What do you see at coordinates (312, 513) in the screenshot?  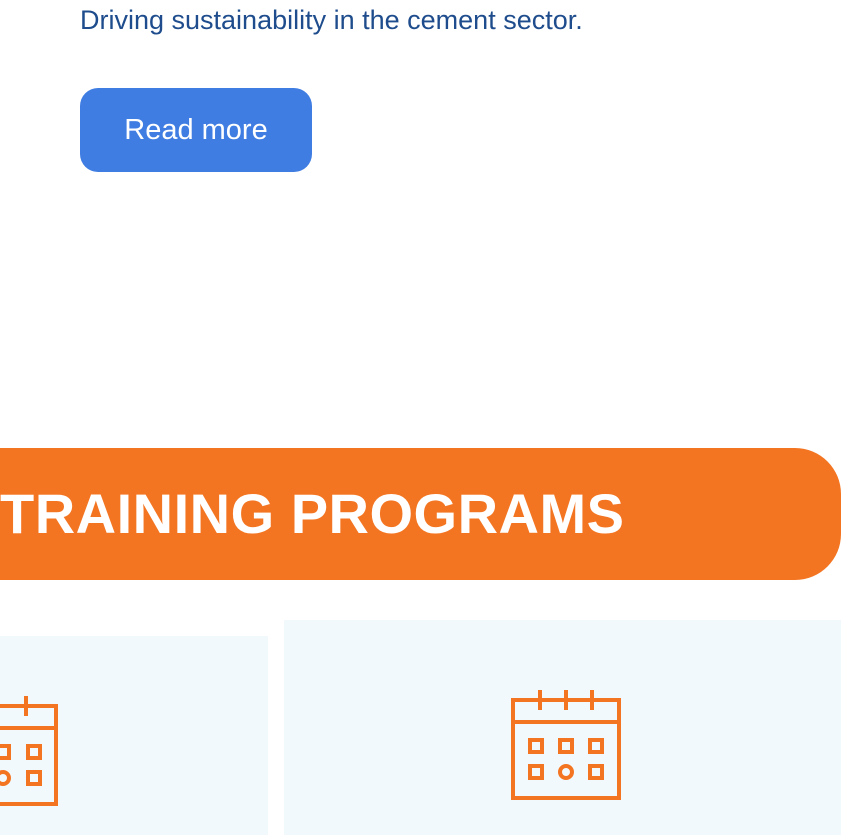 I see `section-title: TRAINING PROGRAMS` at bounding box center [312, 513].